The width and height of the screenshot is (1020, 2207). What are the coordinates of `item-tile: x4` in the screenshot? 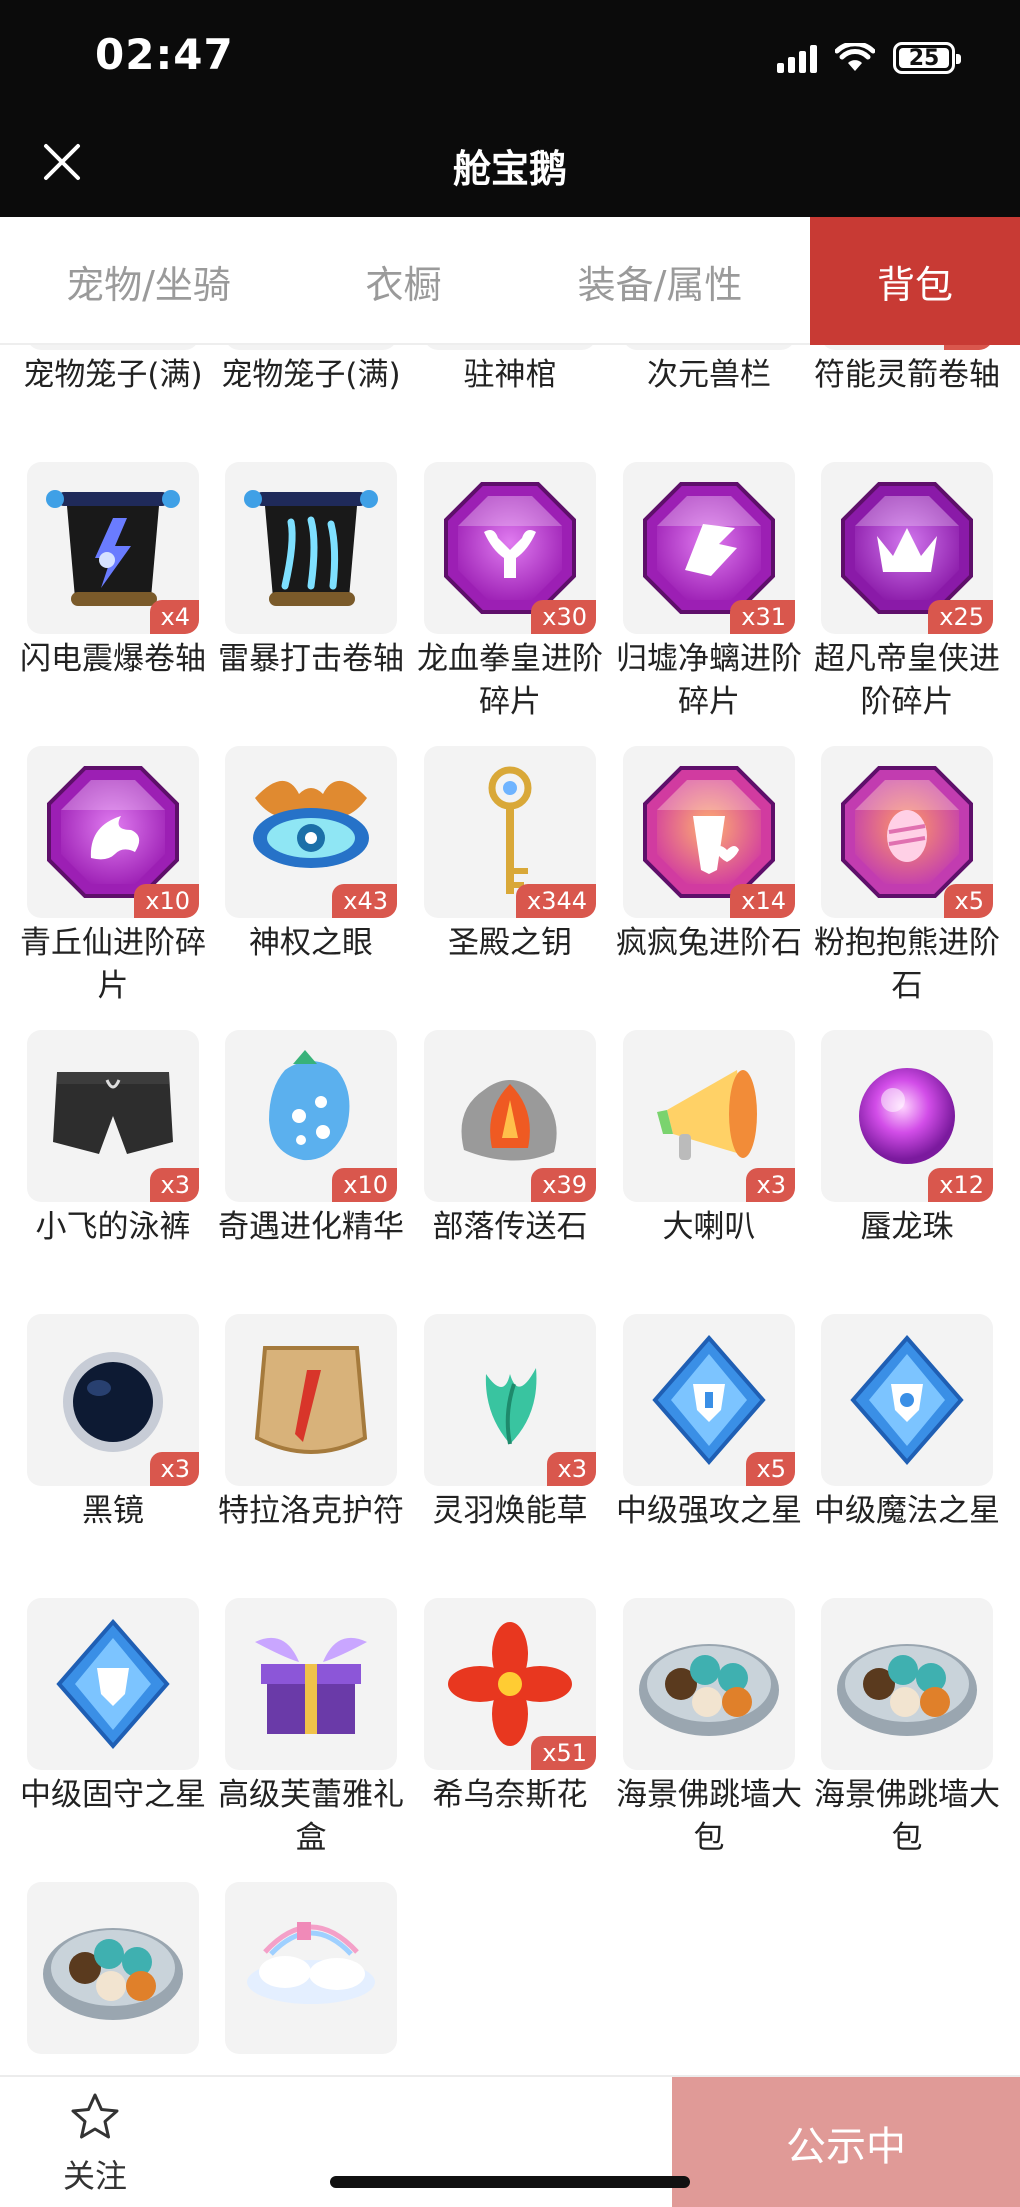 It's located at (113, 548).